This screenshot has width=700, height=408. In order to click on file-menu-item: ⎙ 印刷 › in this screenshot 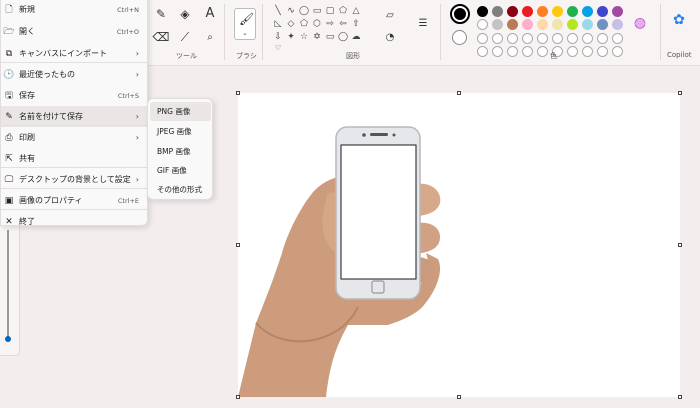, I will do `click(74, 137)`.